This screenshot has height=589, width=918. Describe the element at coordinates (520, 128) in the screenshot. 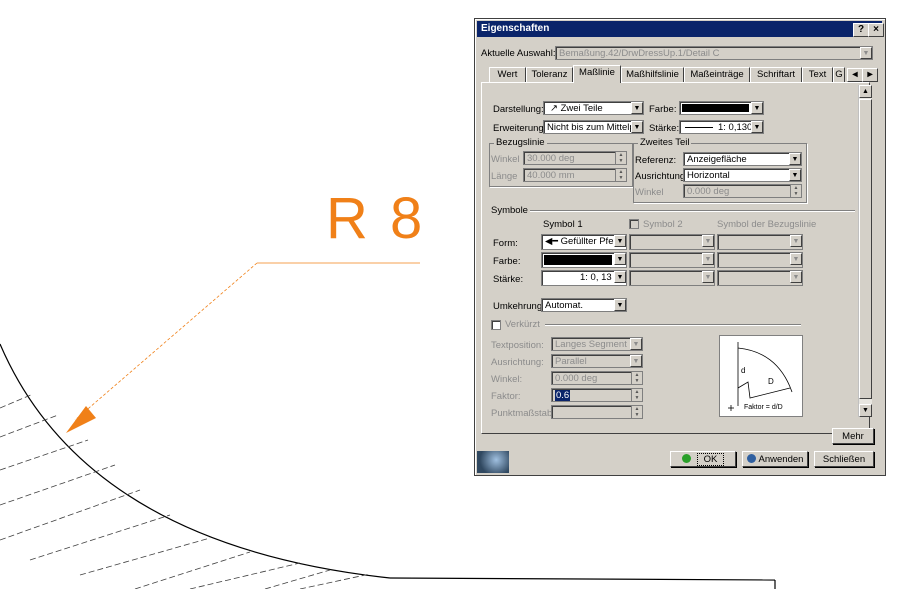

I see `erweiterung-label: Erweiterung:` at that location.